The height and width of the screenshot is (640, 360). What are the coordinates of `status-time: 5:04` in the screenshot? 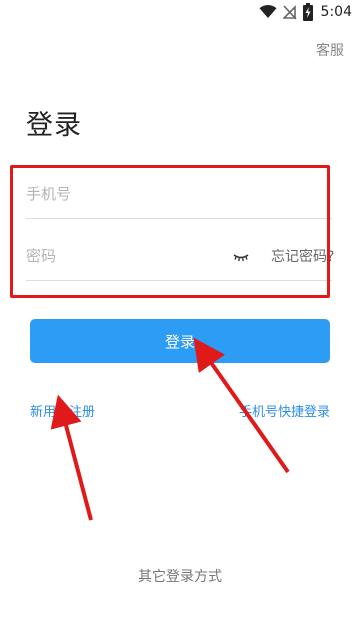 It's located at (336, 12).